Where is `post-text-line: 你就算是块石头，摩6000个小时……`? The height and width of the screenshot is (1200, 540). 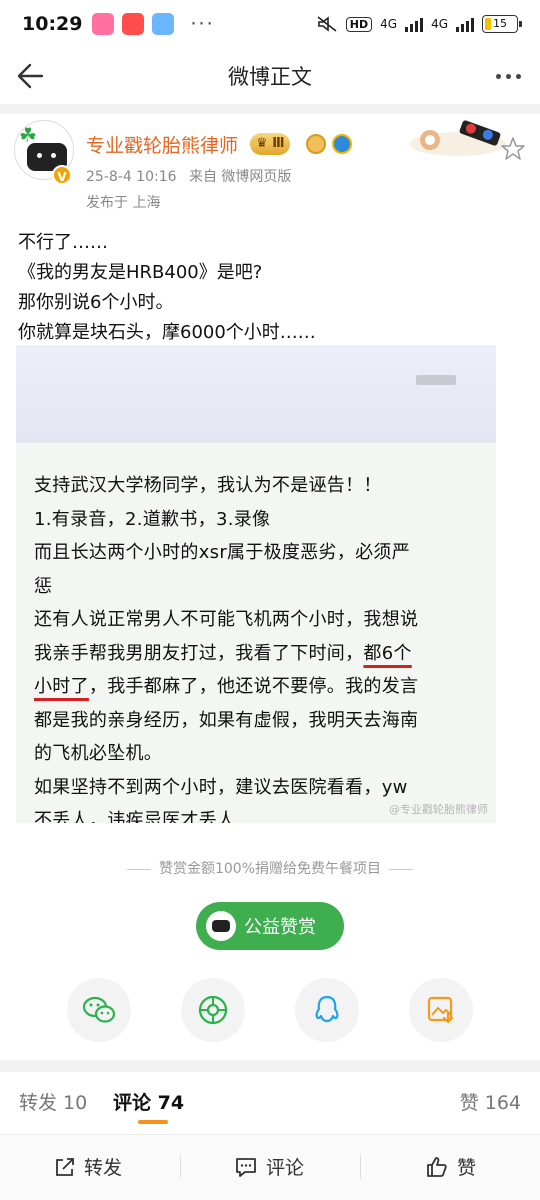
post-text-line: 你就算是块石头，摩6000个小时…… is located at coordinates (167, 332).